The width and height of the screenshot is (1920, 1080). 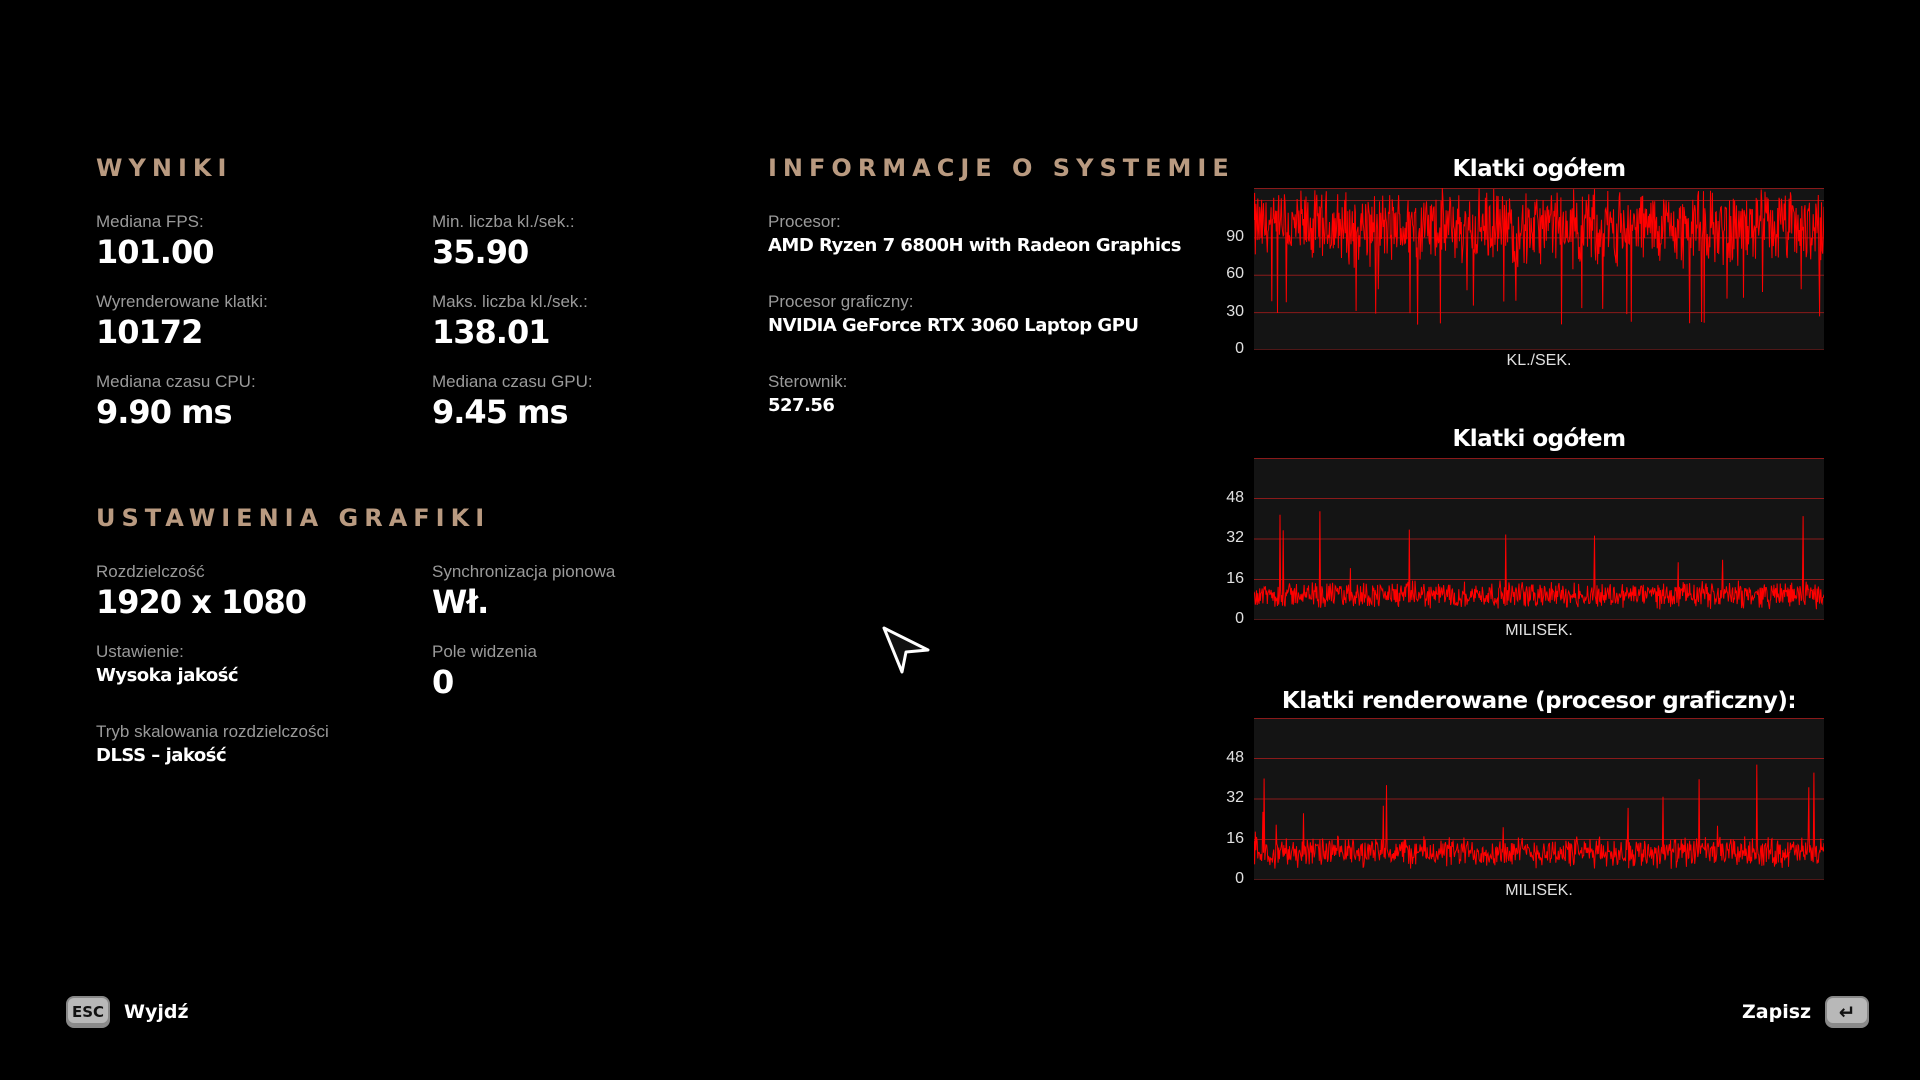 What do you see at coordinates (182, 301) in the screenshot?
I see `stat-label: Wyrenderowane klatki:` at bounding box center [182, 301].